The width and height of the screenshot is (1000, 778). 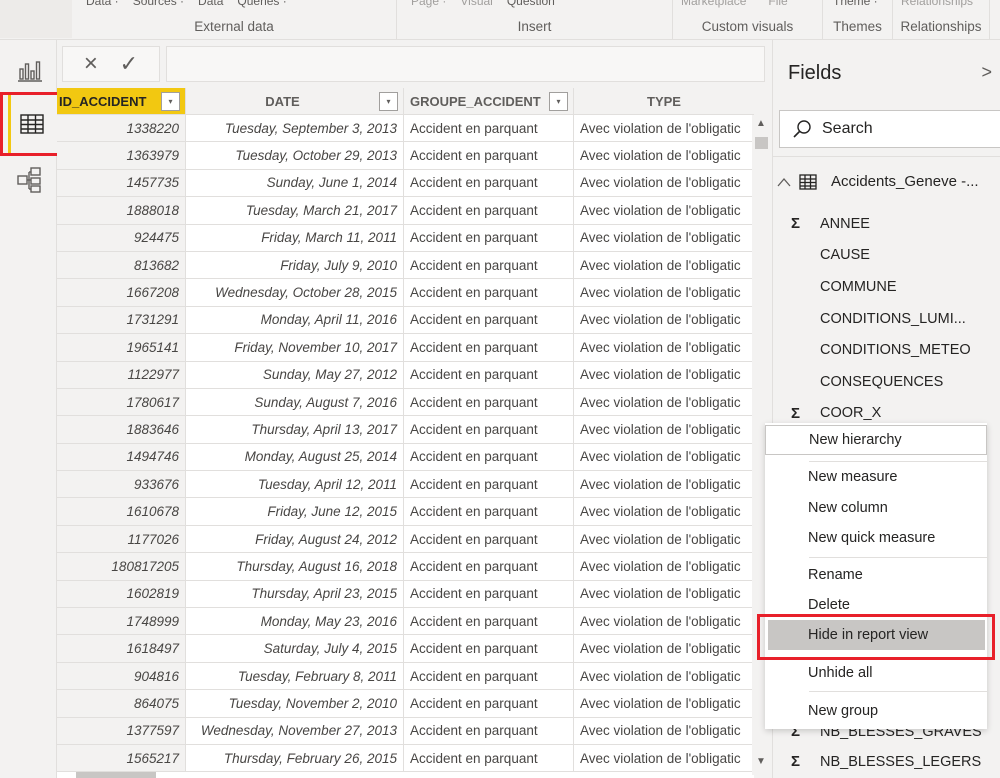 I want to click on menu-item-new-measure: New measure, so click(x=876, y=477).